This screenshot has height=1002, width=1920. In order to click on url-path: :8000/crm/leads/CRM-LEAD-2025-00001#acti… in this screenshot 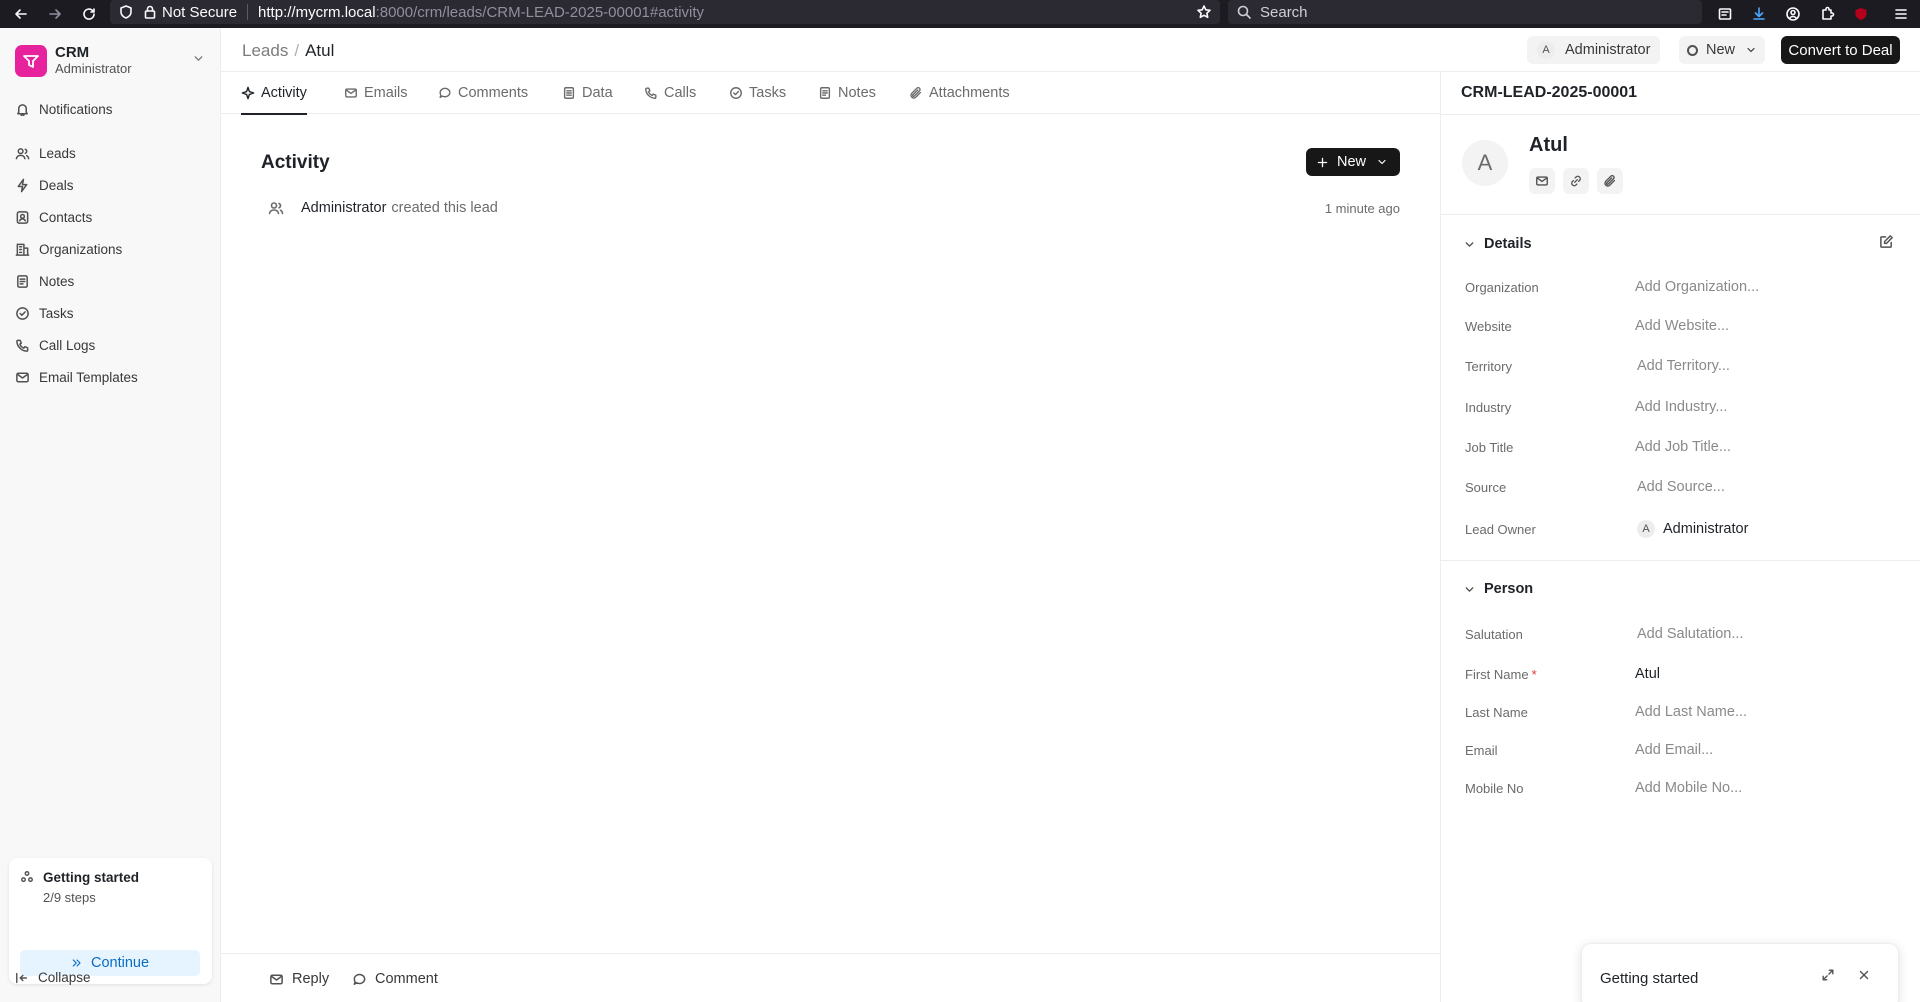, I will do `click(540, 12)`.